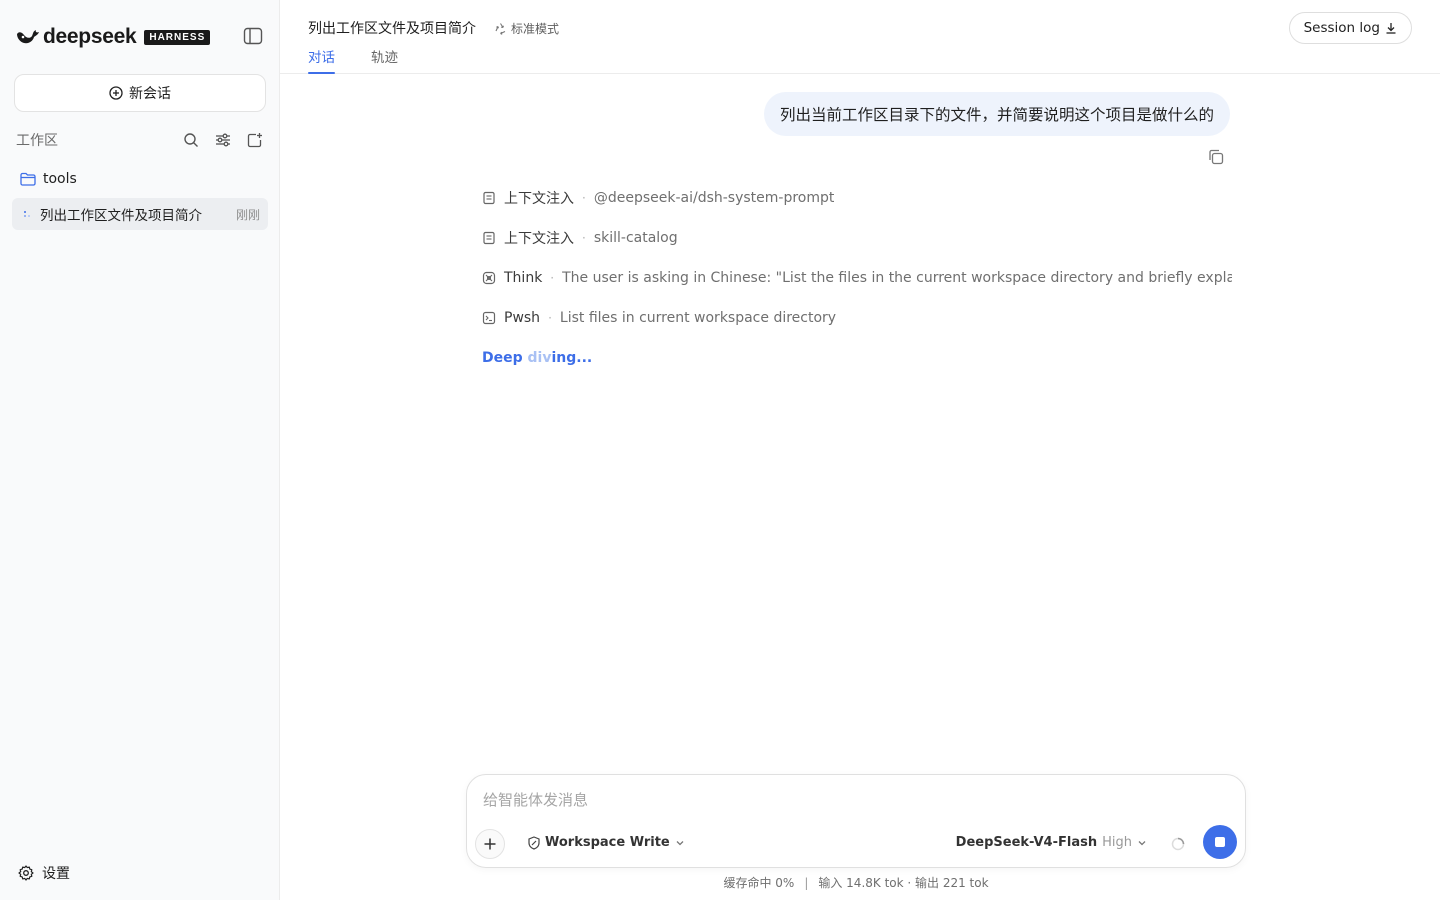 The width and height of the screenshot is (1440, 900). Describe the element at coordinates (140, 37) in the screenshot. I see `brand-logo: deepseek HARNESS` at that location.